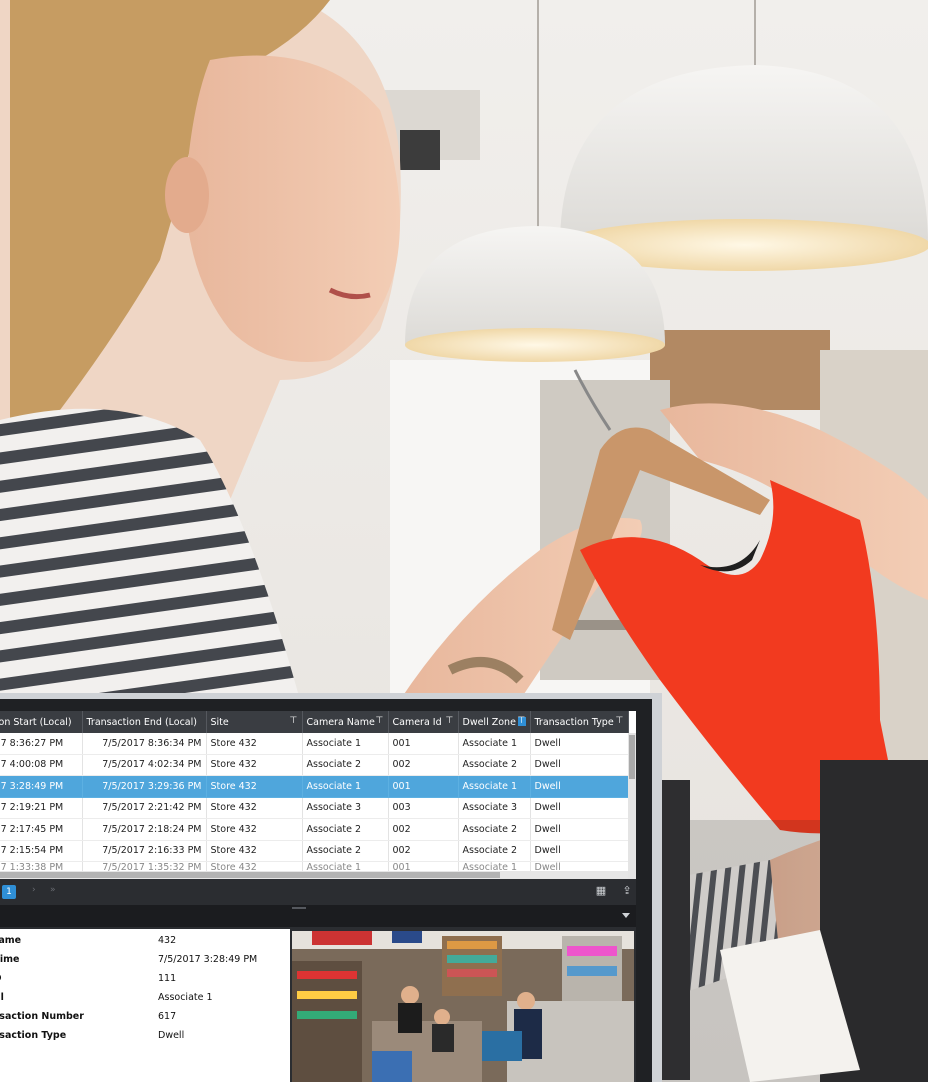  Describe the element at coordinates (254, 722) in the screenshot. I see `col-site: Site ⊤` at that location.